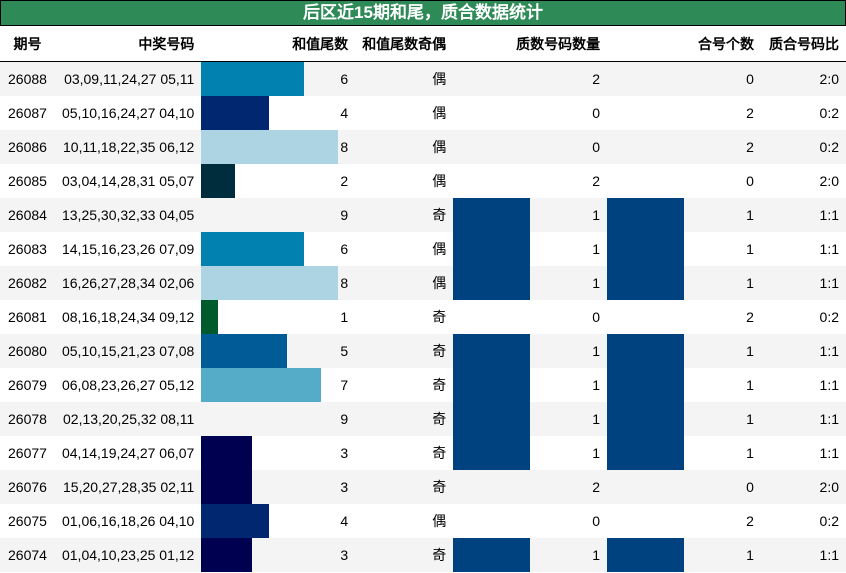 This screenshot has width=846, height=573. I want to click on numbers-cell: 10,11,18,22,35 06,12, so click(128, 147).